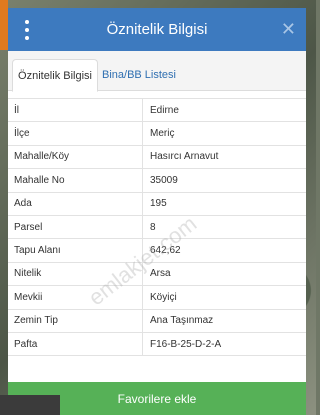 This screenshot has height=415, width=320. Describe the element at coordinates (224, 203) in the screenshot. I see `row-value: 195` at that location.